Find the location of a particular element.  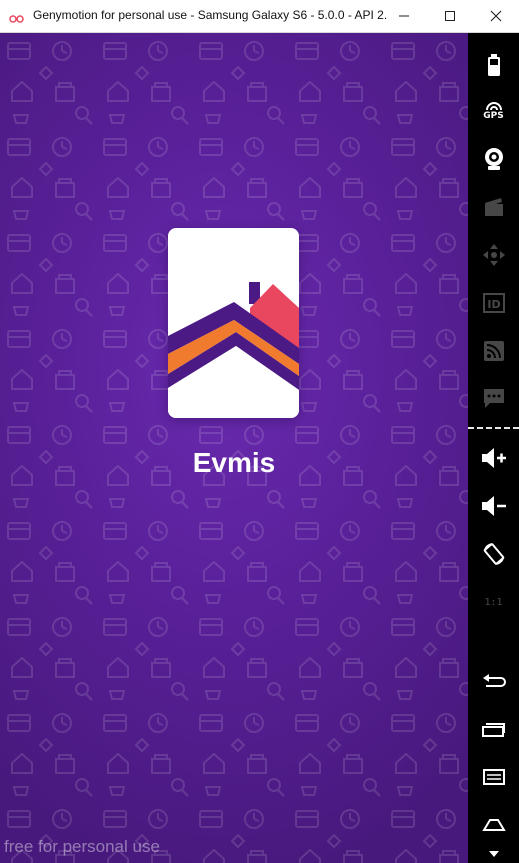

minimize-button is located at coordinates (404, 16).